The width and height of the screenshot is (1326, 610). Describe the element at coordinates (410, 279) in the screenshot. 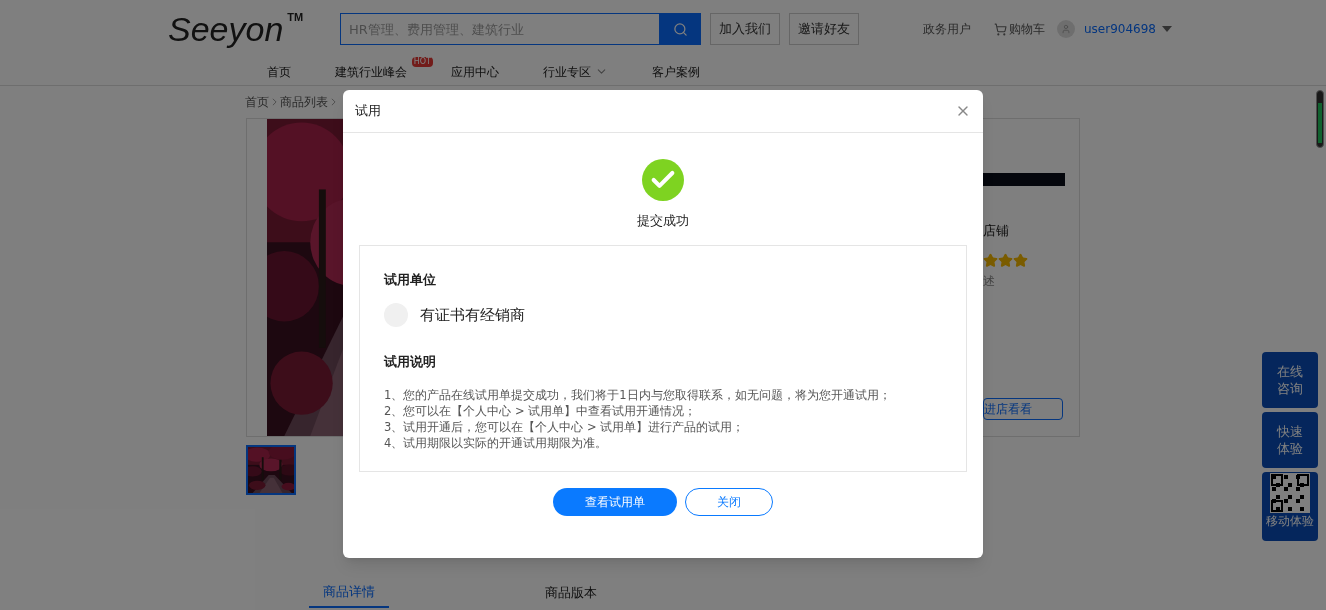

I see `section-heading: 试用单位` at that location.